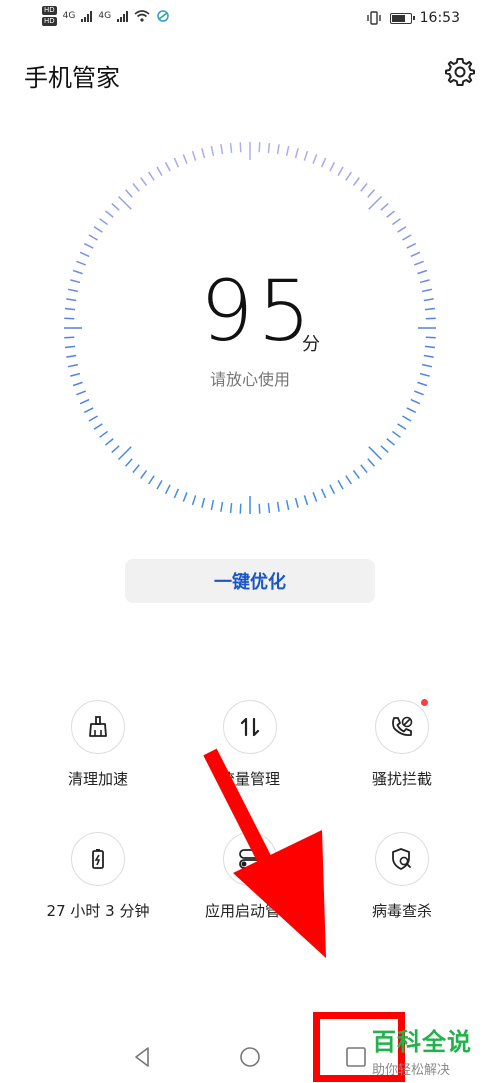  I want to click on feature-launch: 应用启动管理, so click(250, 876).